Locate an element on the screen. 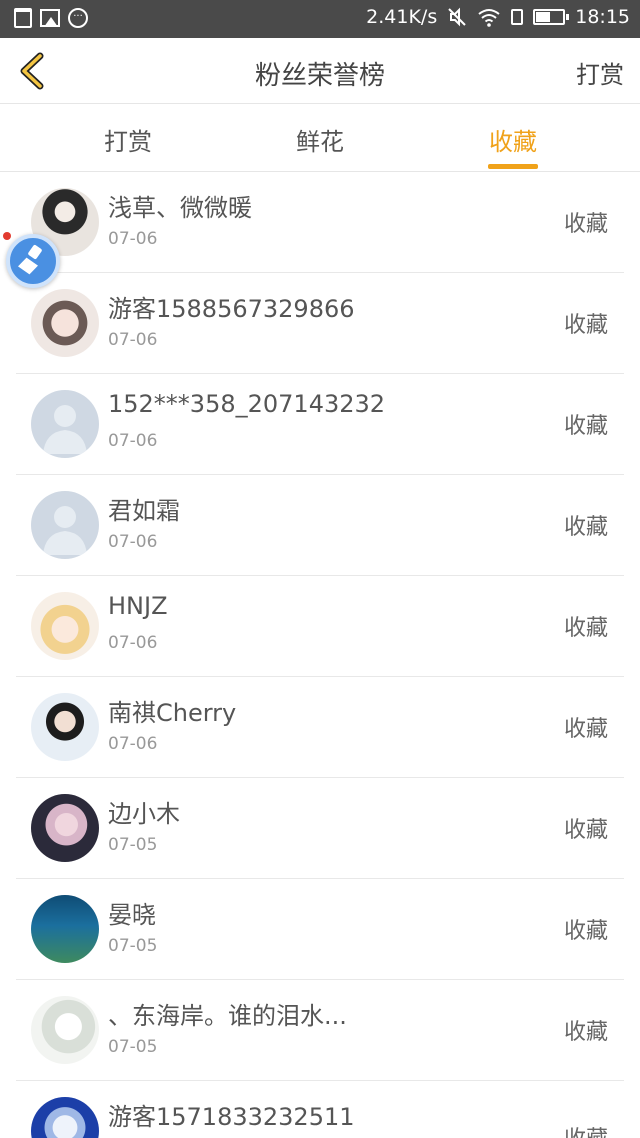  more-icon: ··· is located at coordinates (78, 18).